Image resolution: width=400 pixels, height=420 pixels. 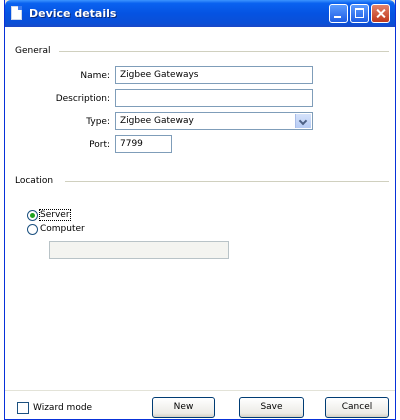 I want to click on description-label: Description:, so click(x=82, y=99).